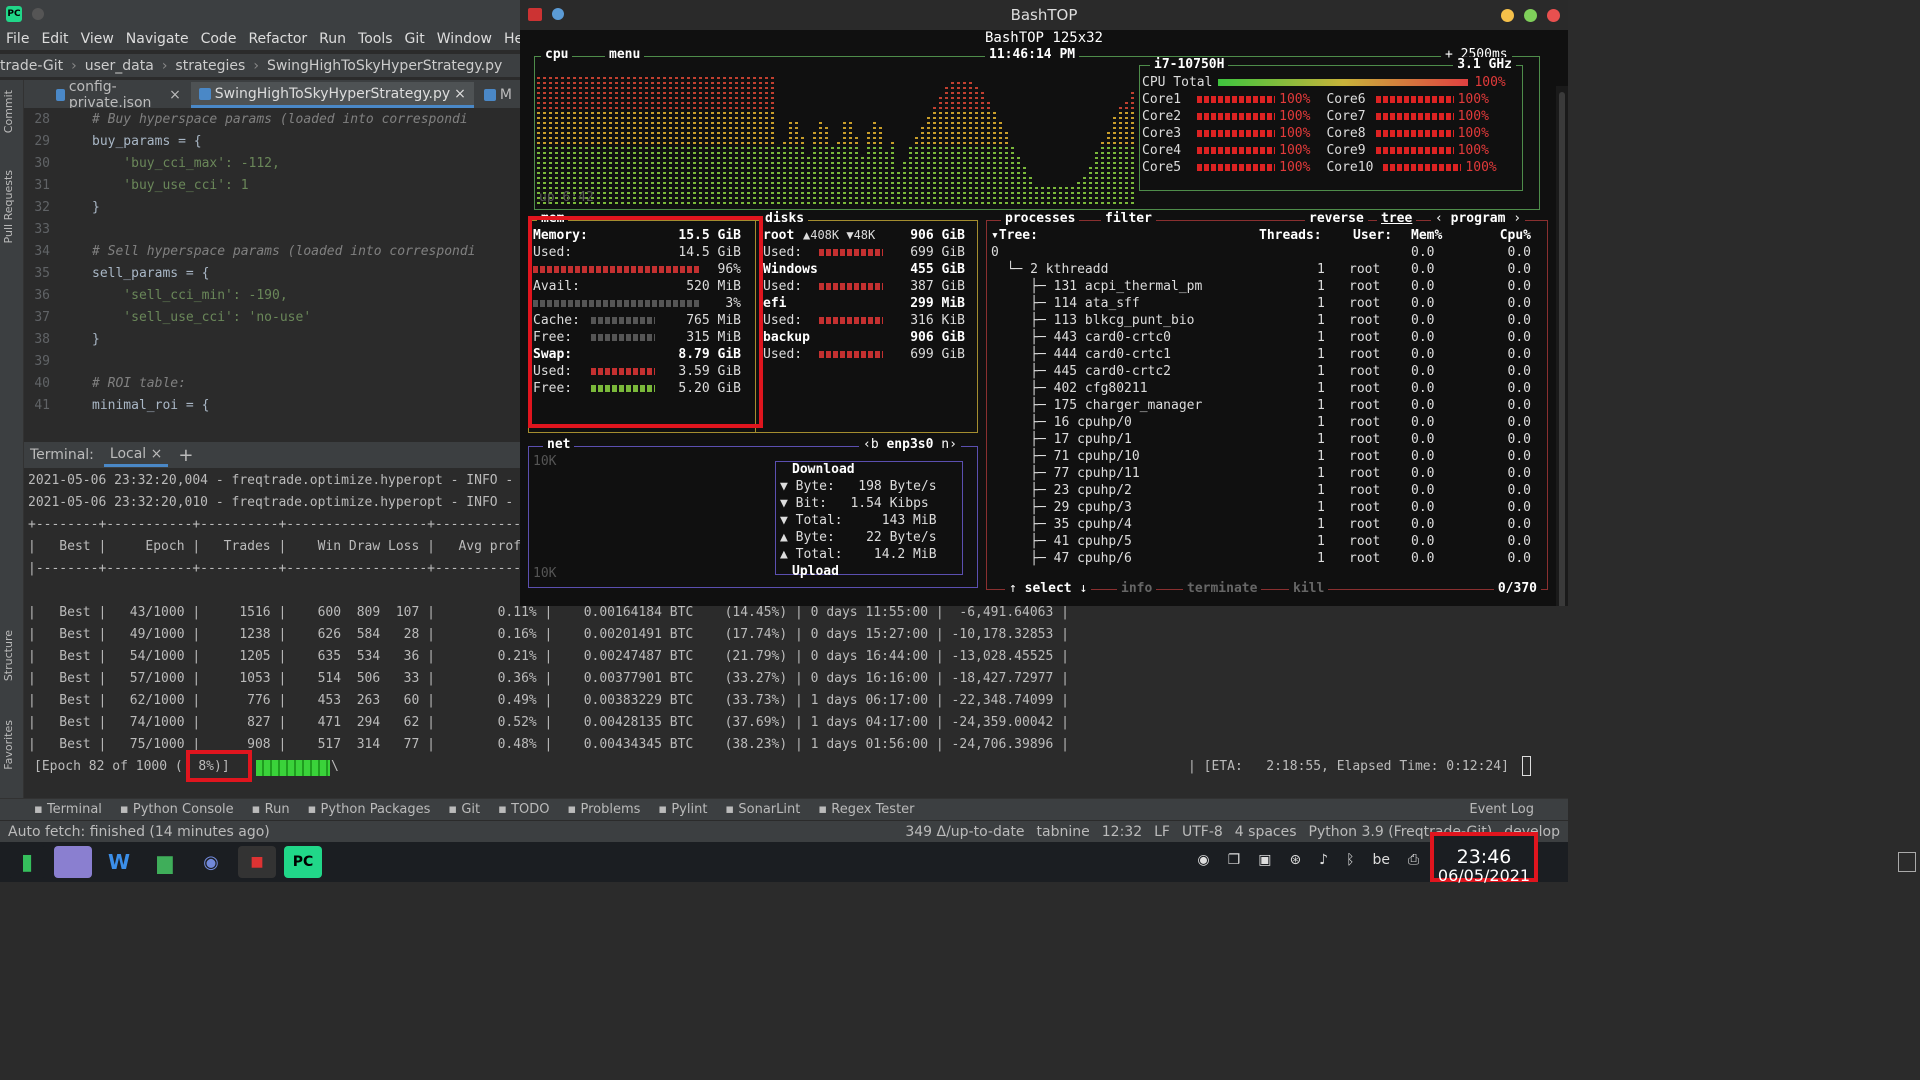  What do you see at coordinates (68, 809) in the screenshot?
I see `tool-terminal: ▪ Terminal` at bounding box center [68, 809].